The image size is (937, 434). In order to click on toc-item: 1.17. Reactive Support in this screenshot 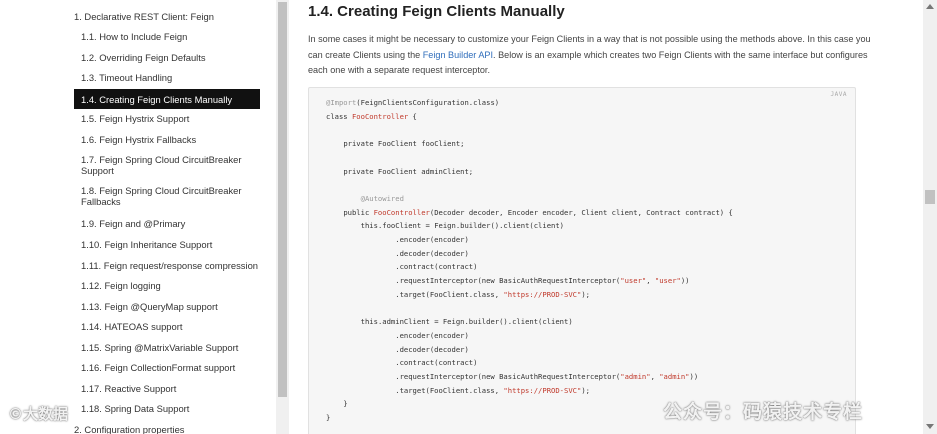, I will do `click(167, 388)`.